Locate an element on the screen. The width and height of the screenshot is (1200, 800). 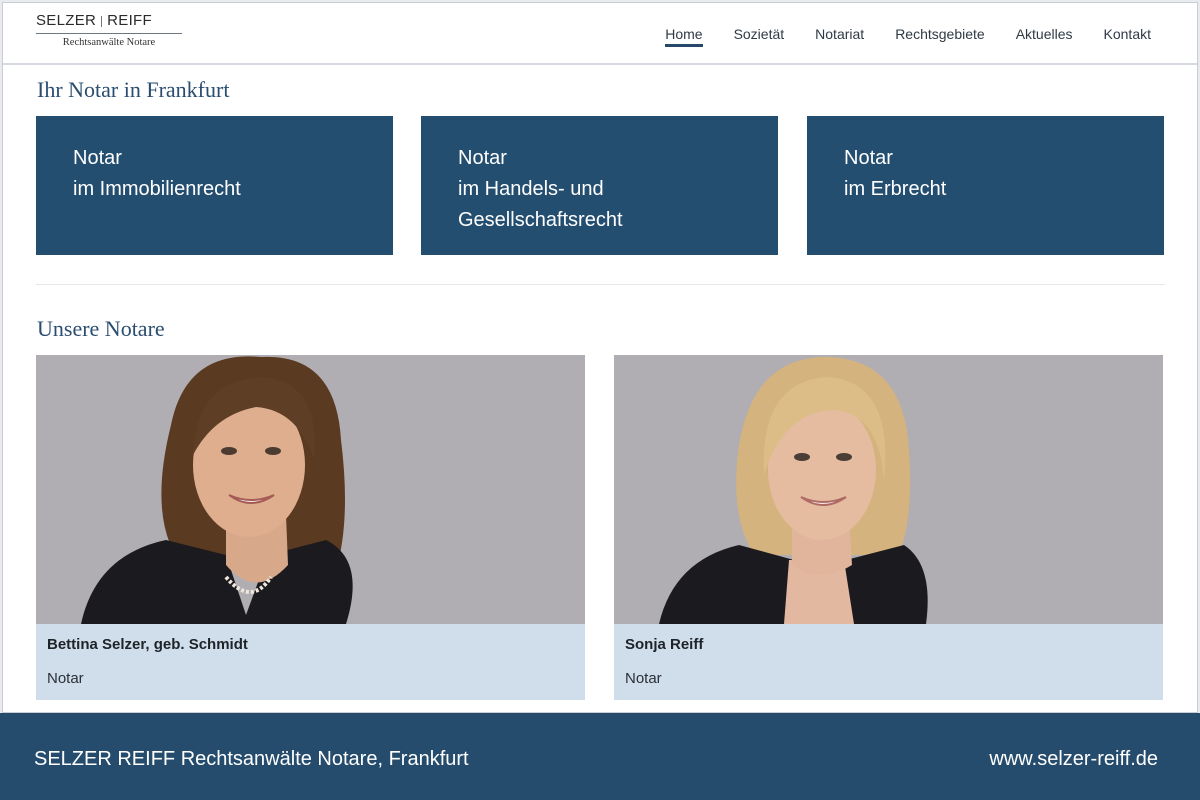
logo-wordmark: SELZER REIFF is located at coordinates (111, 21).